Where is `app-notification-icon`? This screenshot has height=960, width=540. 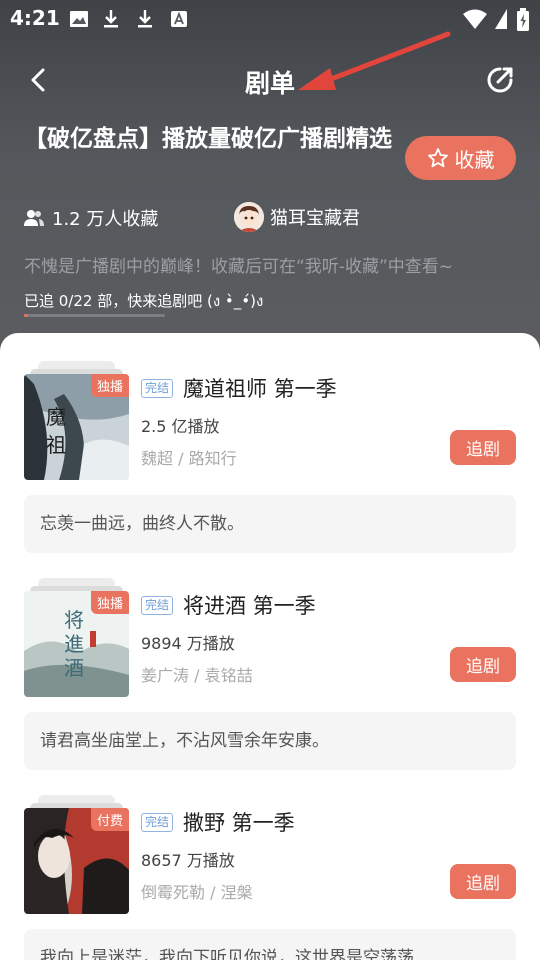 app-notification-icon is located at coordinates (179, 19).